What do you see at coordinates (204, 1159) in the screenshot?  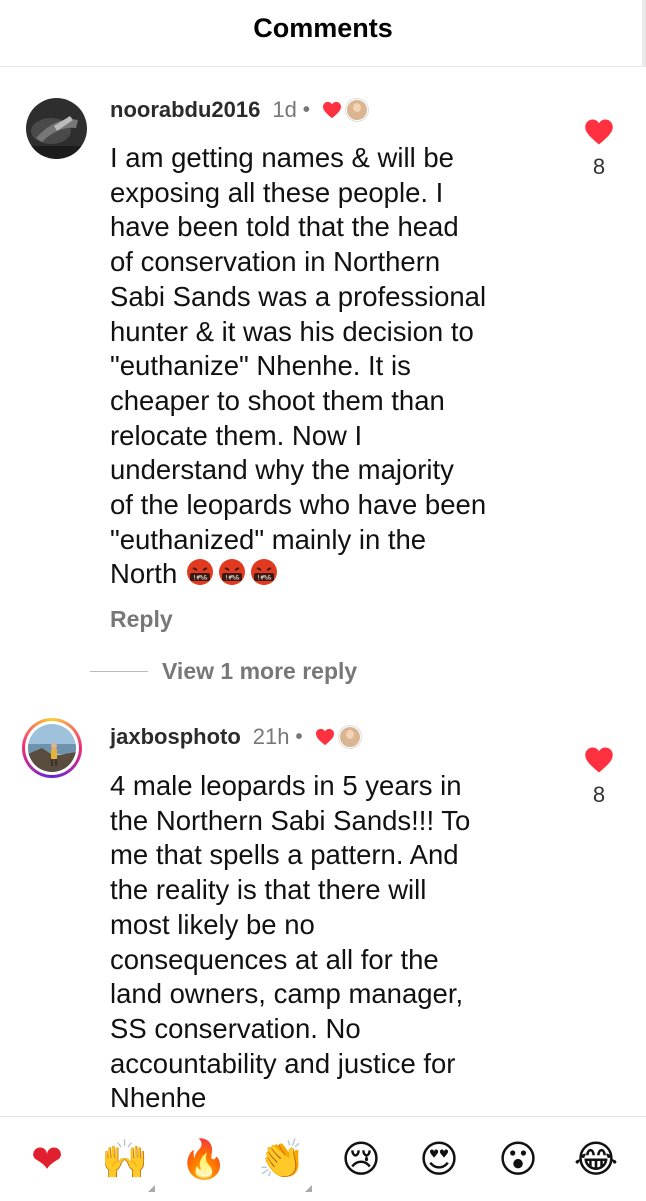 I see `fire-emoji-button: 🔥` at bounding box center [204, 1159].